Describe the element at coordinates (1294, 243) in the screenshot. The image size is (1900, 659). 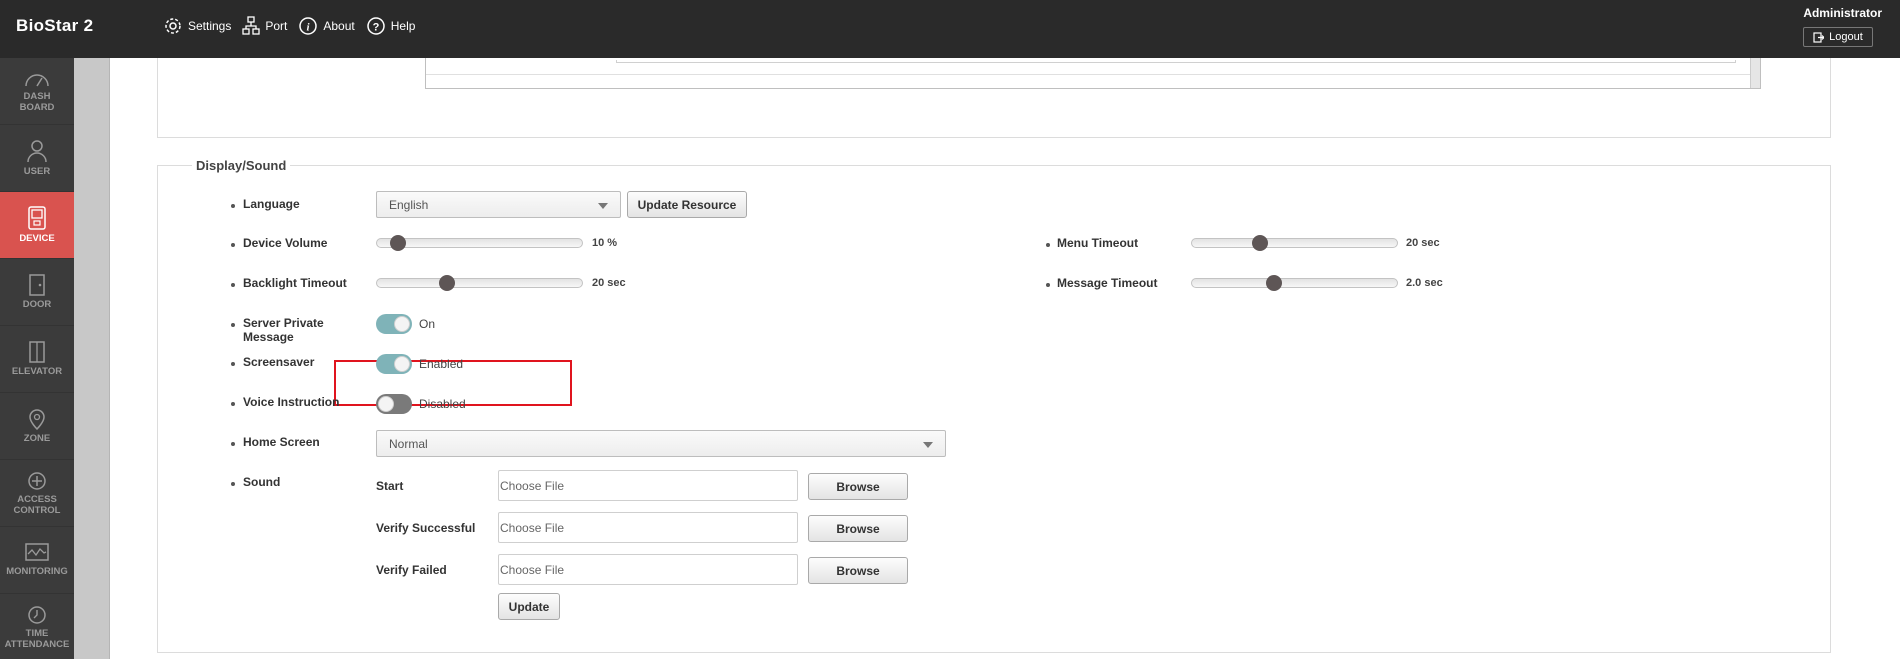
I see `menu-timeout-slider` at that location.